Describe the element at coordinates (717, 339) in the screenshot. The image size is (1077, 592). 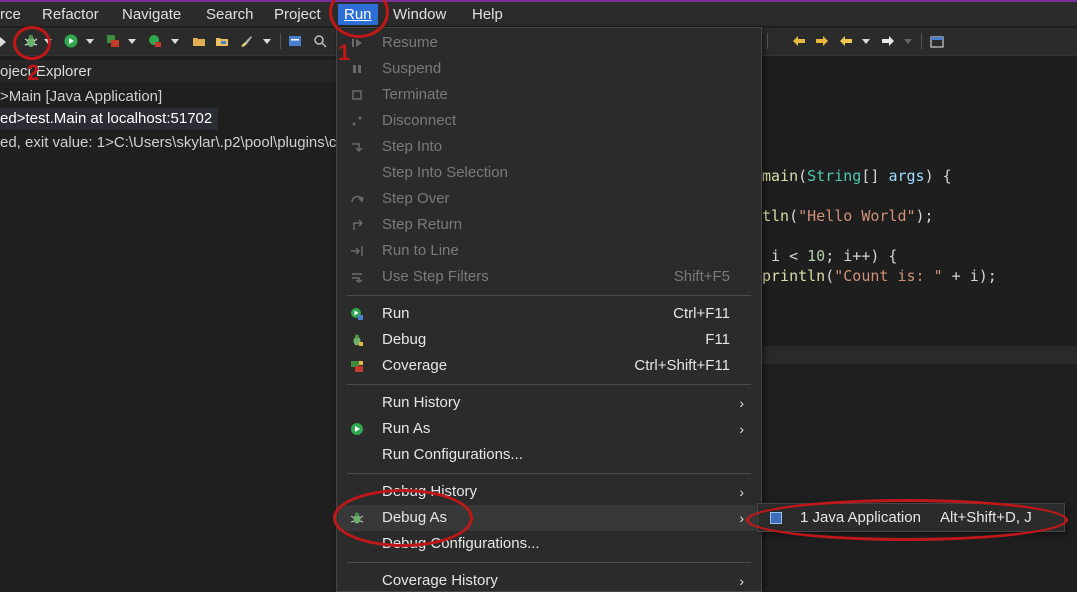
I see `menu-item-shortcut: F11` at that location.